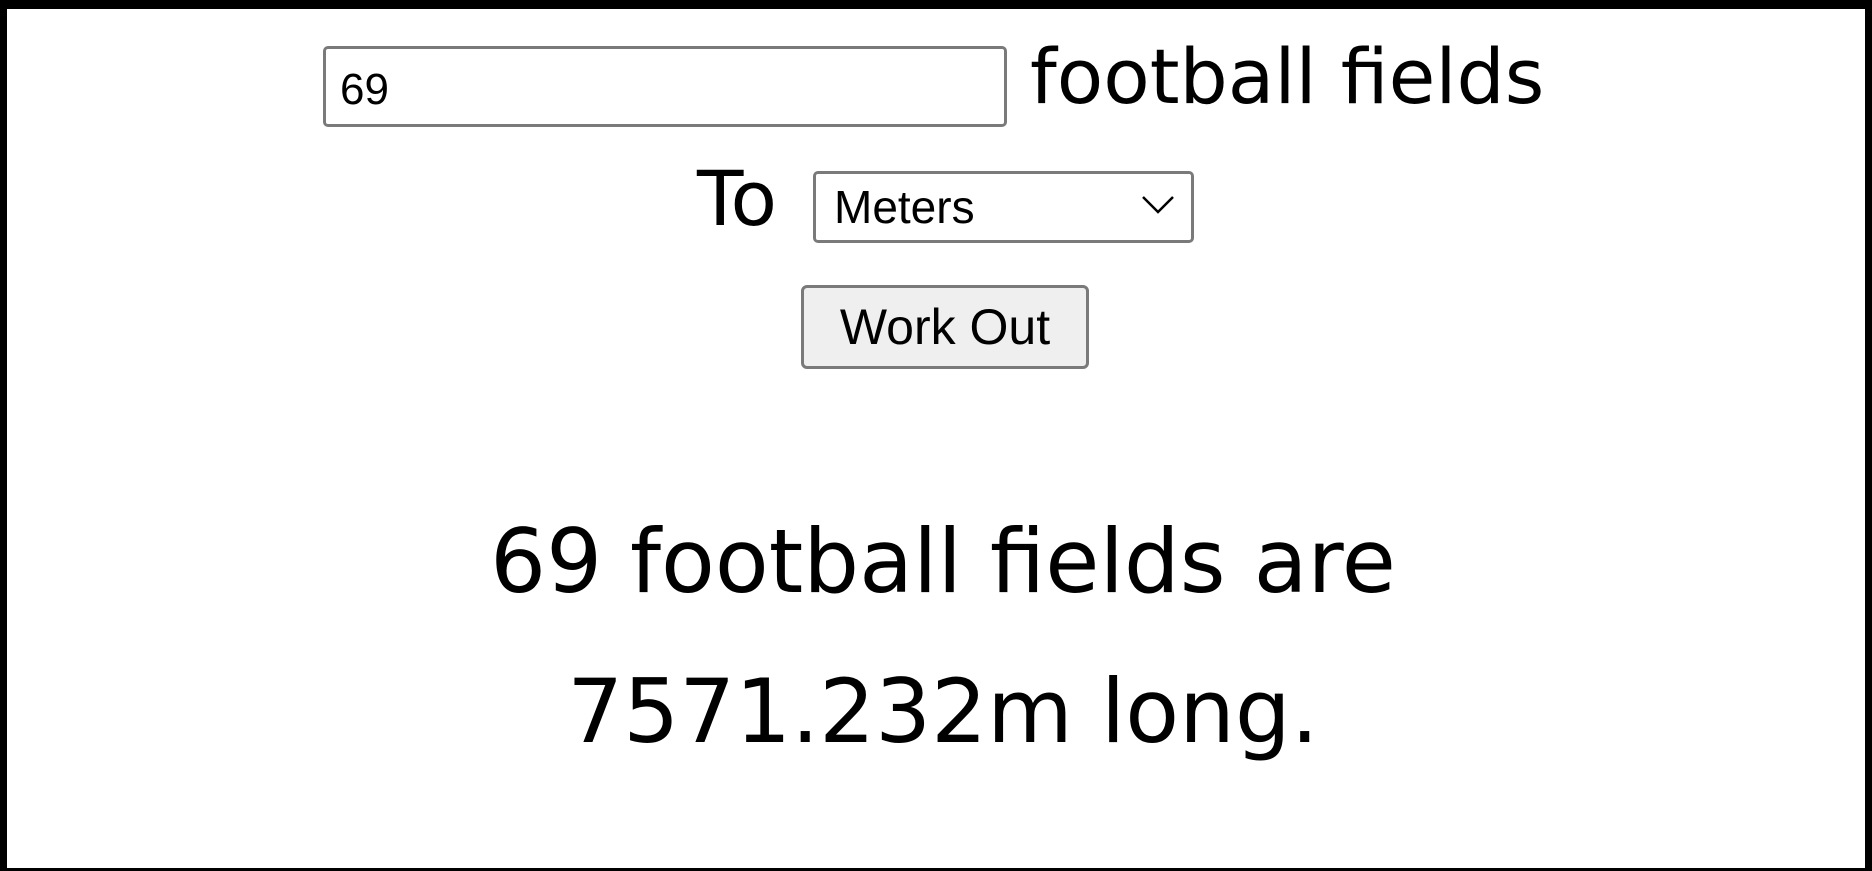 This screenshot has width=1872, height=871. What do you see at coordinates (943, 711) in the screenshot?
I see `result-line-2: 7571.232m long.` at bounding box center [943, 711].